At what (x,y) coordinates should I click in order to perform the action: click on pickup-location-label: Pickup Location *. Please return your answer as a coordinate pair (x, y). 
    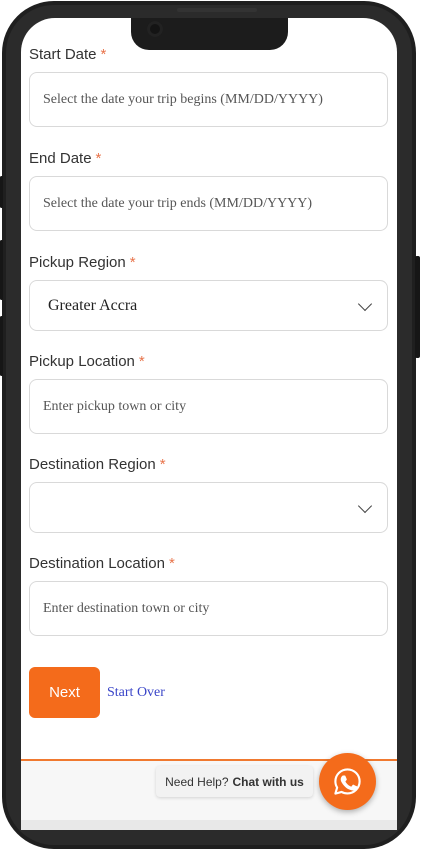
    Looking at the image, I should click on (87, 361).